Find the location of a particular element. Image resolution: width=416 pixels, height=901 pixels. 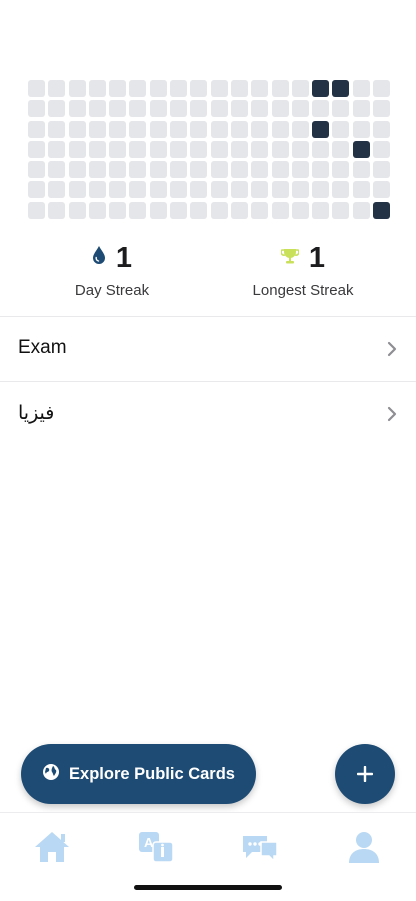

explore-public-cards-button: Explore Public Cards is located at coordinates (138, 774).